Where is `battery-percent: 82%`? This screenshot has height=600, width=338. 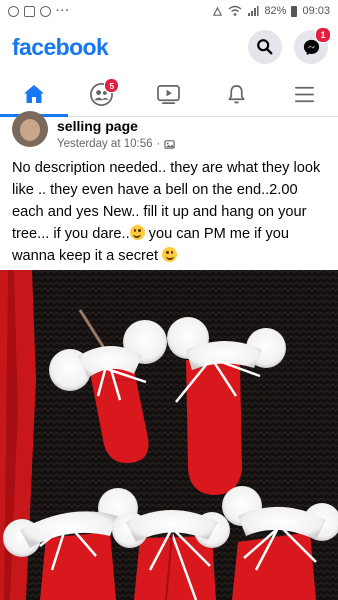 battery-percent: 82% is located at coordinates (275, 11).